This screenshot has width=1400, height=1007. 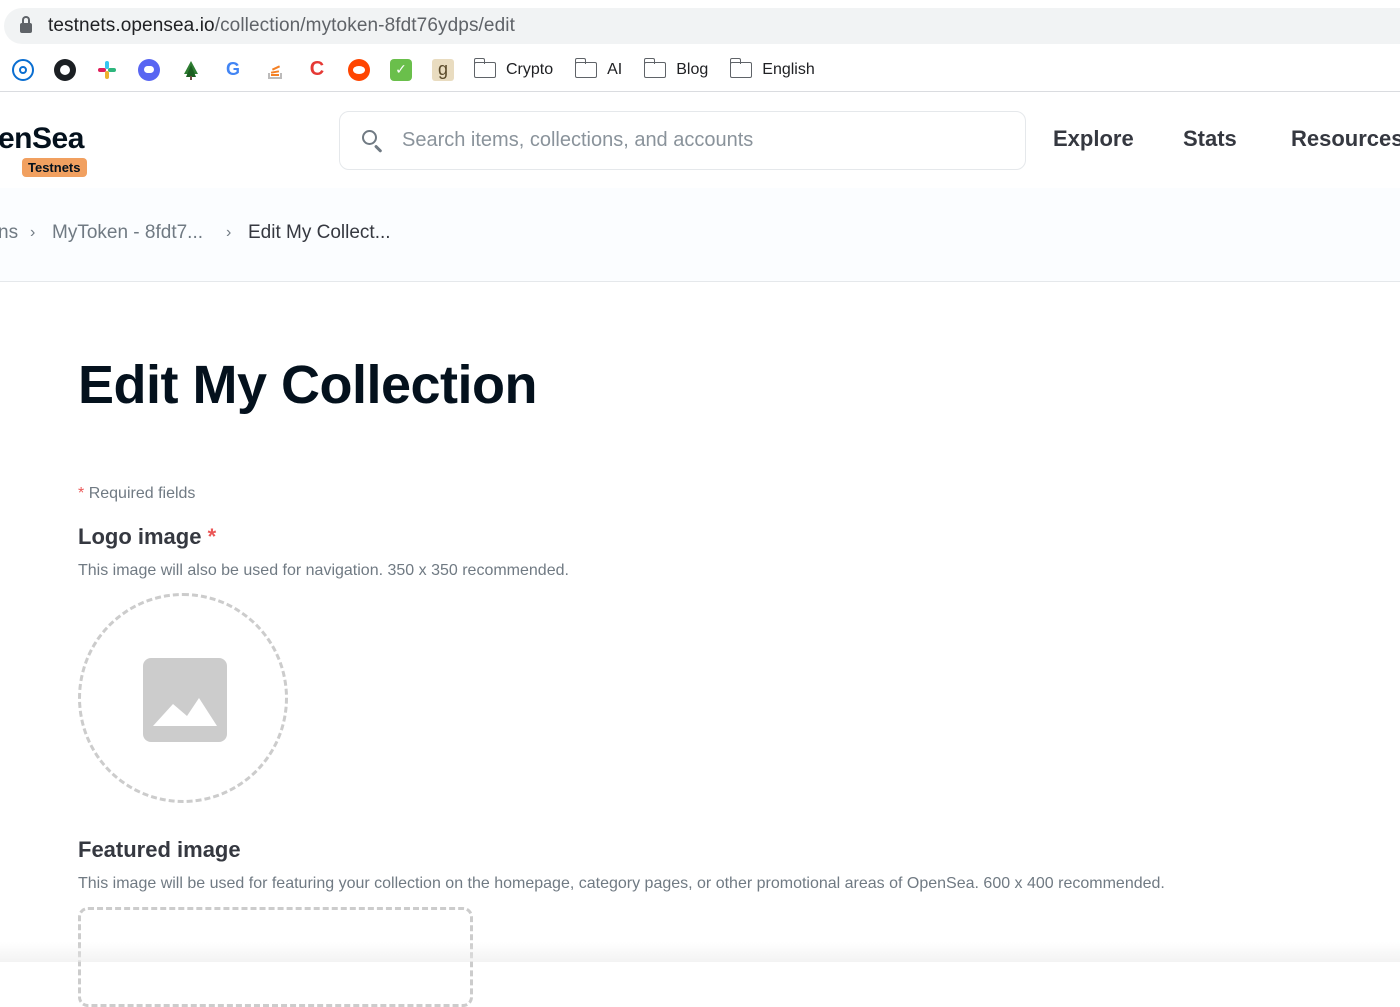 What do you see at coordinates (1345, 139) in the screenshot?
I see `nav-resources: Resources` at bounding box center [1345, 139].